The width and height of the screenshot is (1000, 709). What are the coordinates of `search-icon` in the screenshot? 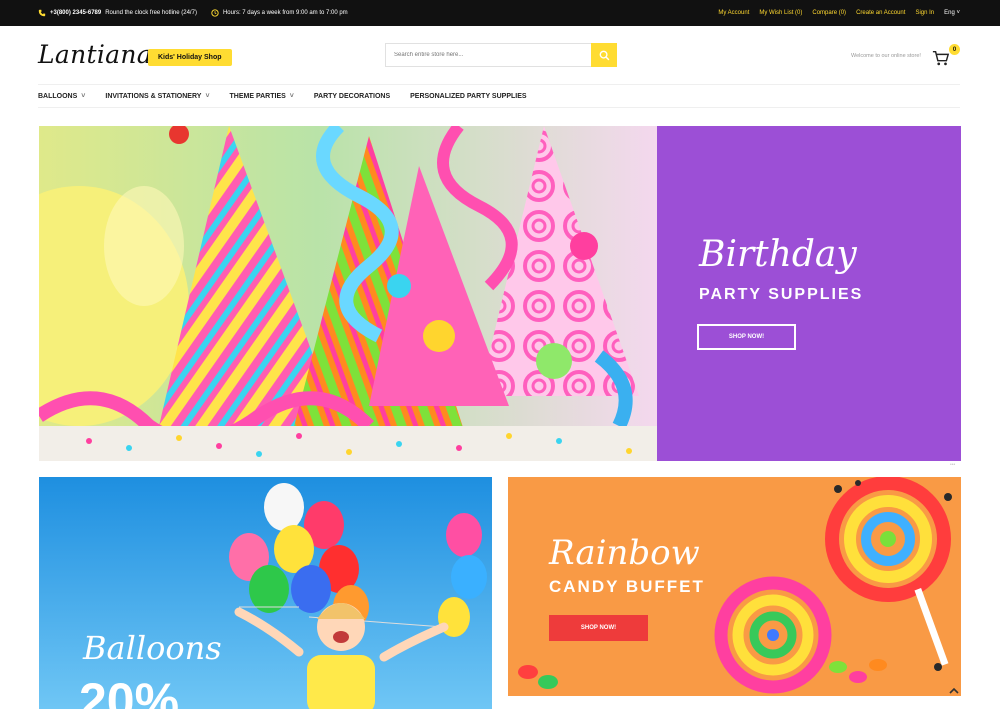 It's located at (604, 55).